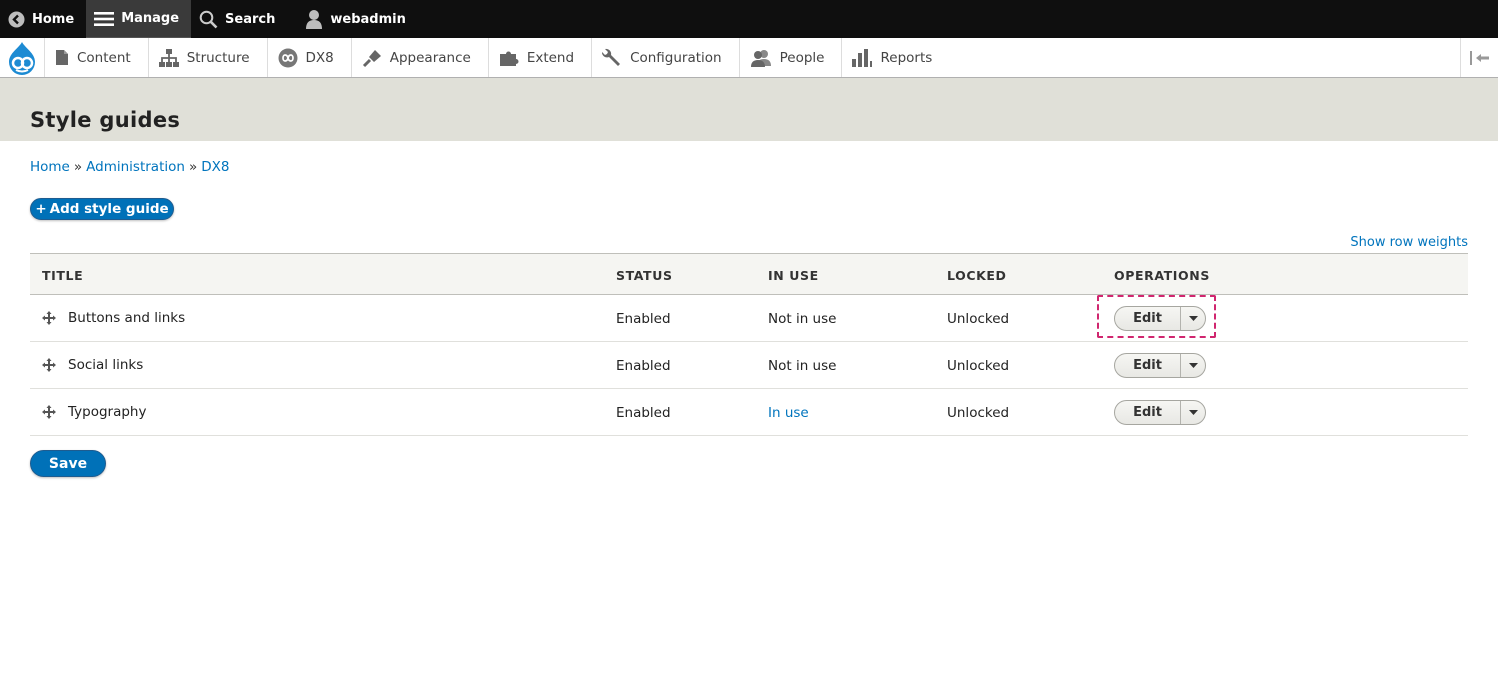  Describe the element at coordinates (41, 209) in the screenshot. I see `plus-icon: +` at that location.